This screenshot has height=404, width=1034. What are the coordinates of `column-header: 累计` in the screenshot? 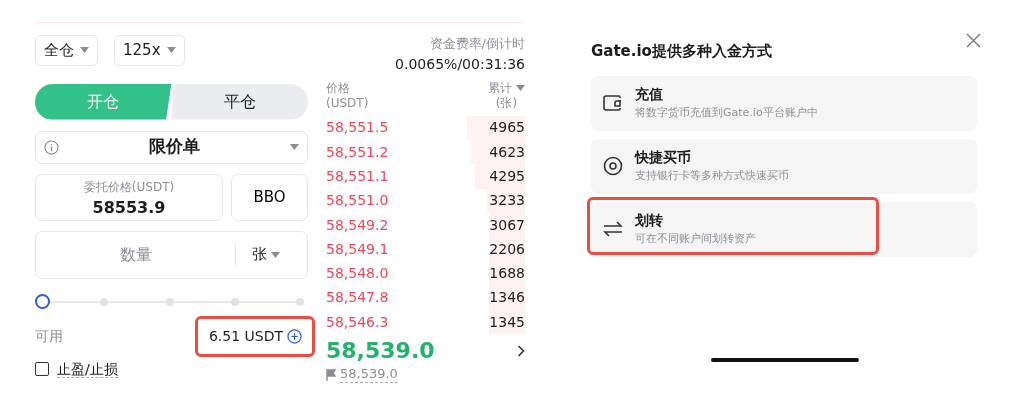 It's located at (500, 88).